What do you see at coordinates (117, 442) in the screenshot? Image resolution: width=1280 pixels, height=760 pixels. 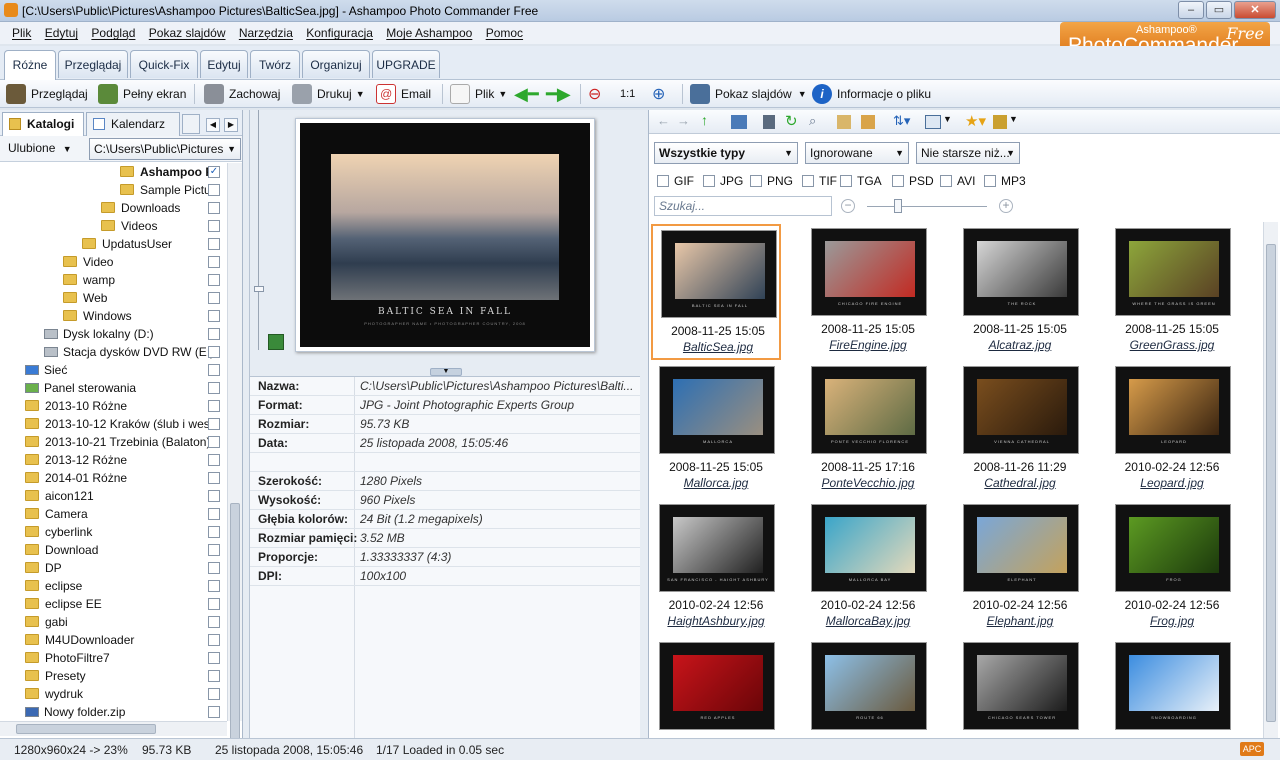 I see `tree-item: 2013-10-21 Trzebinia (Balaton)` at bounding box center [117, 442].